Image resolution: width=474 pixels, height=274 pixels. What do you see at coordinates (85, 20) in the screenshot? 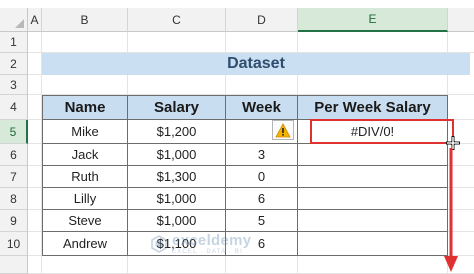
I see `column-header-b: B` at bounding box center [85, 20].